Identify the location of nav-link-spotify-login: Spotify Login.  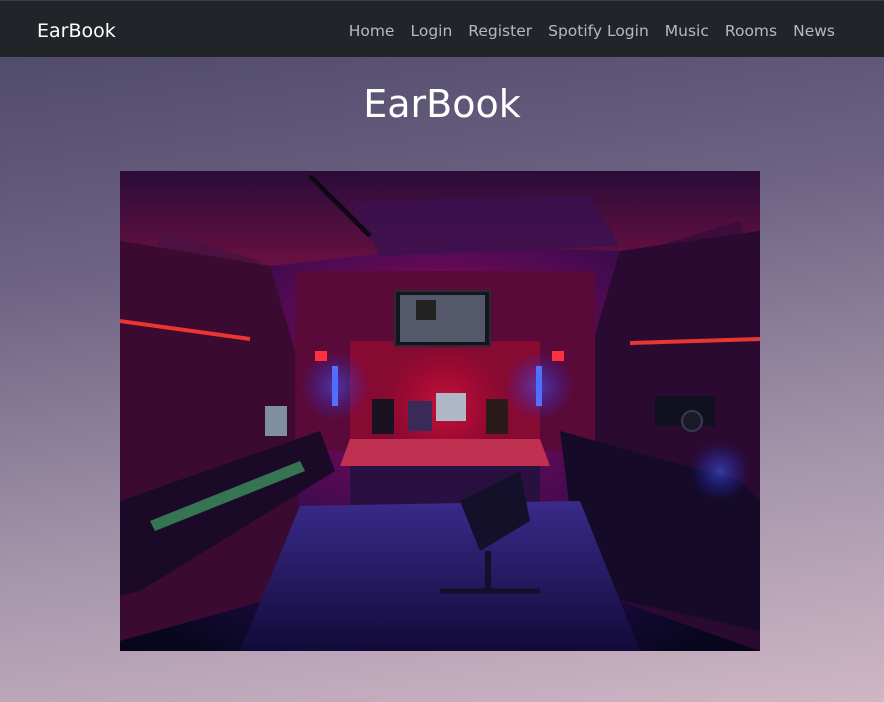
(598, 31).